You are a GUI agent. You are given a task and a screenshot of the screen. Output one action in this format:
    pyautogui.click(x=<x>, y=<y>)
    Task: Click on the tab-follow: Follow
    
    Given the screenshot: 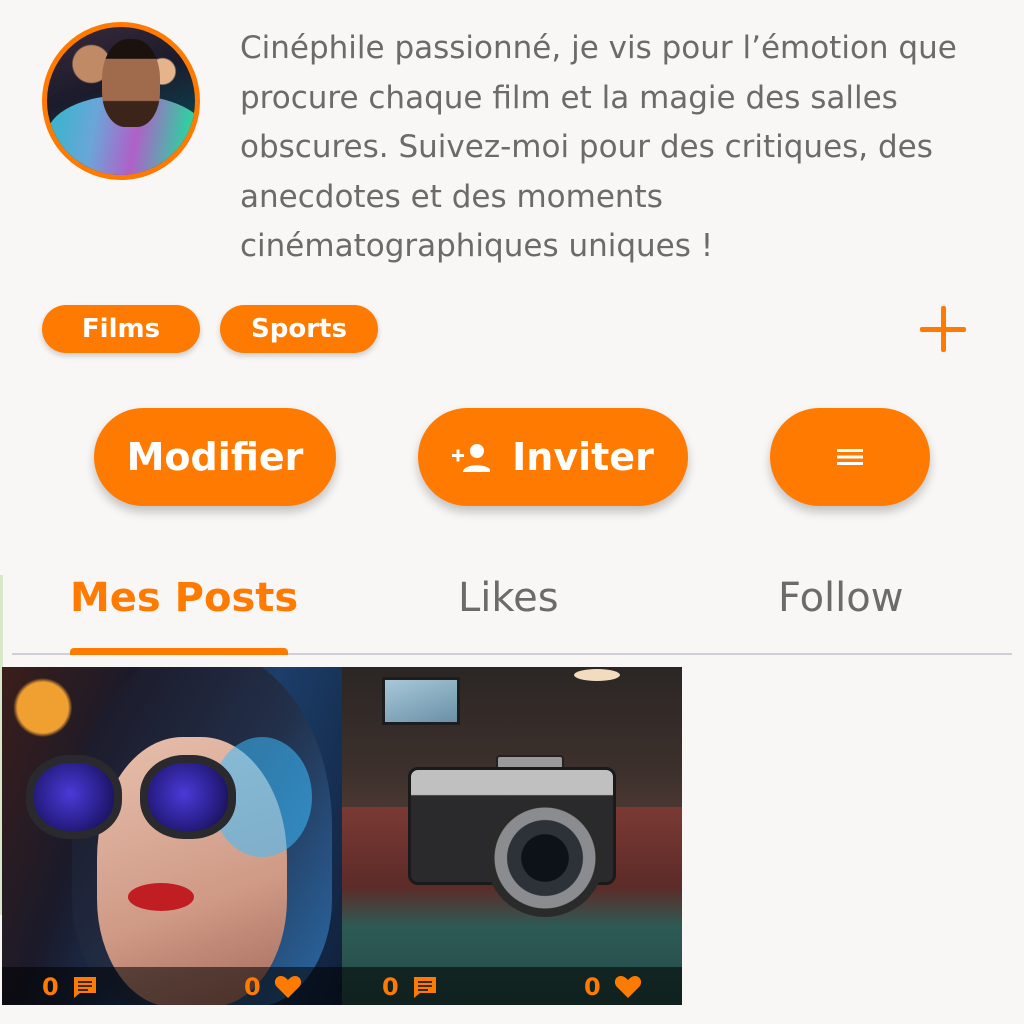 What is the action you would take?
    pyautogui.click(x=840, y=598)
    